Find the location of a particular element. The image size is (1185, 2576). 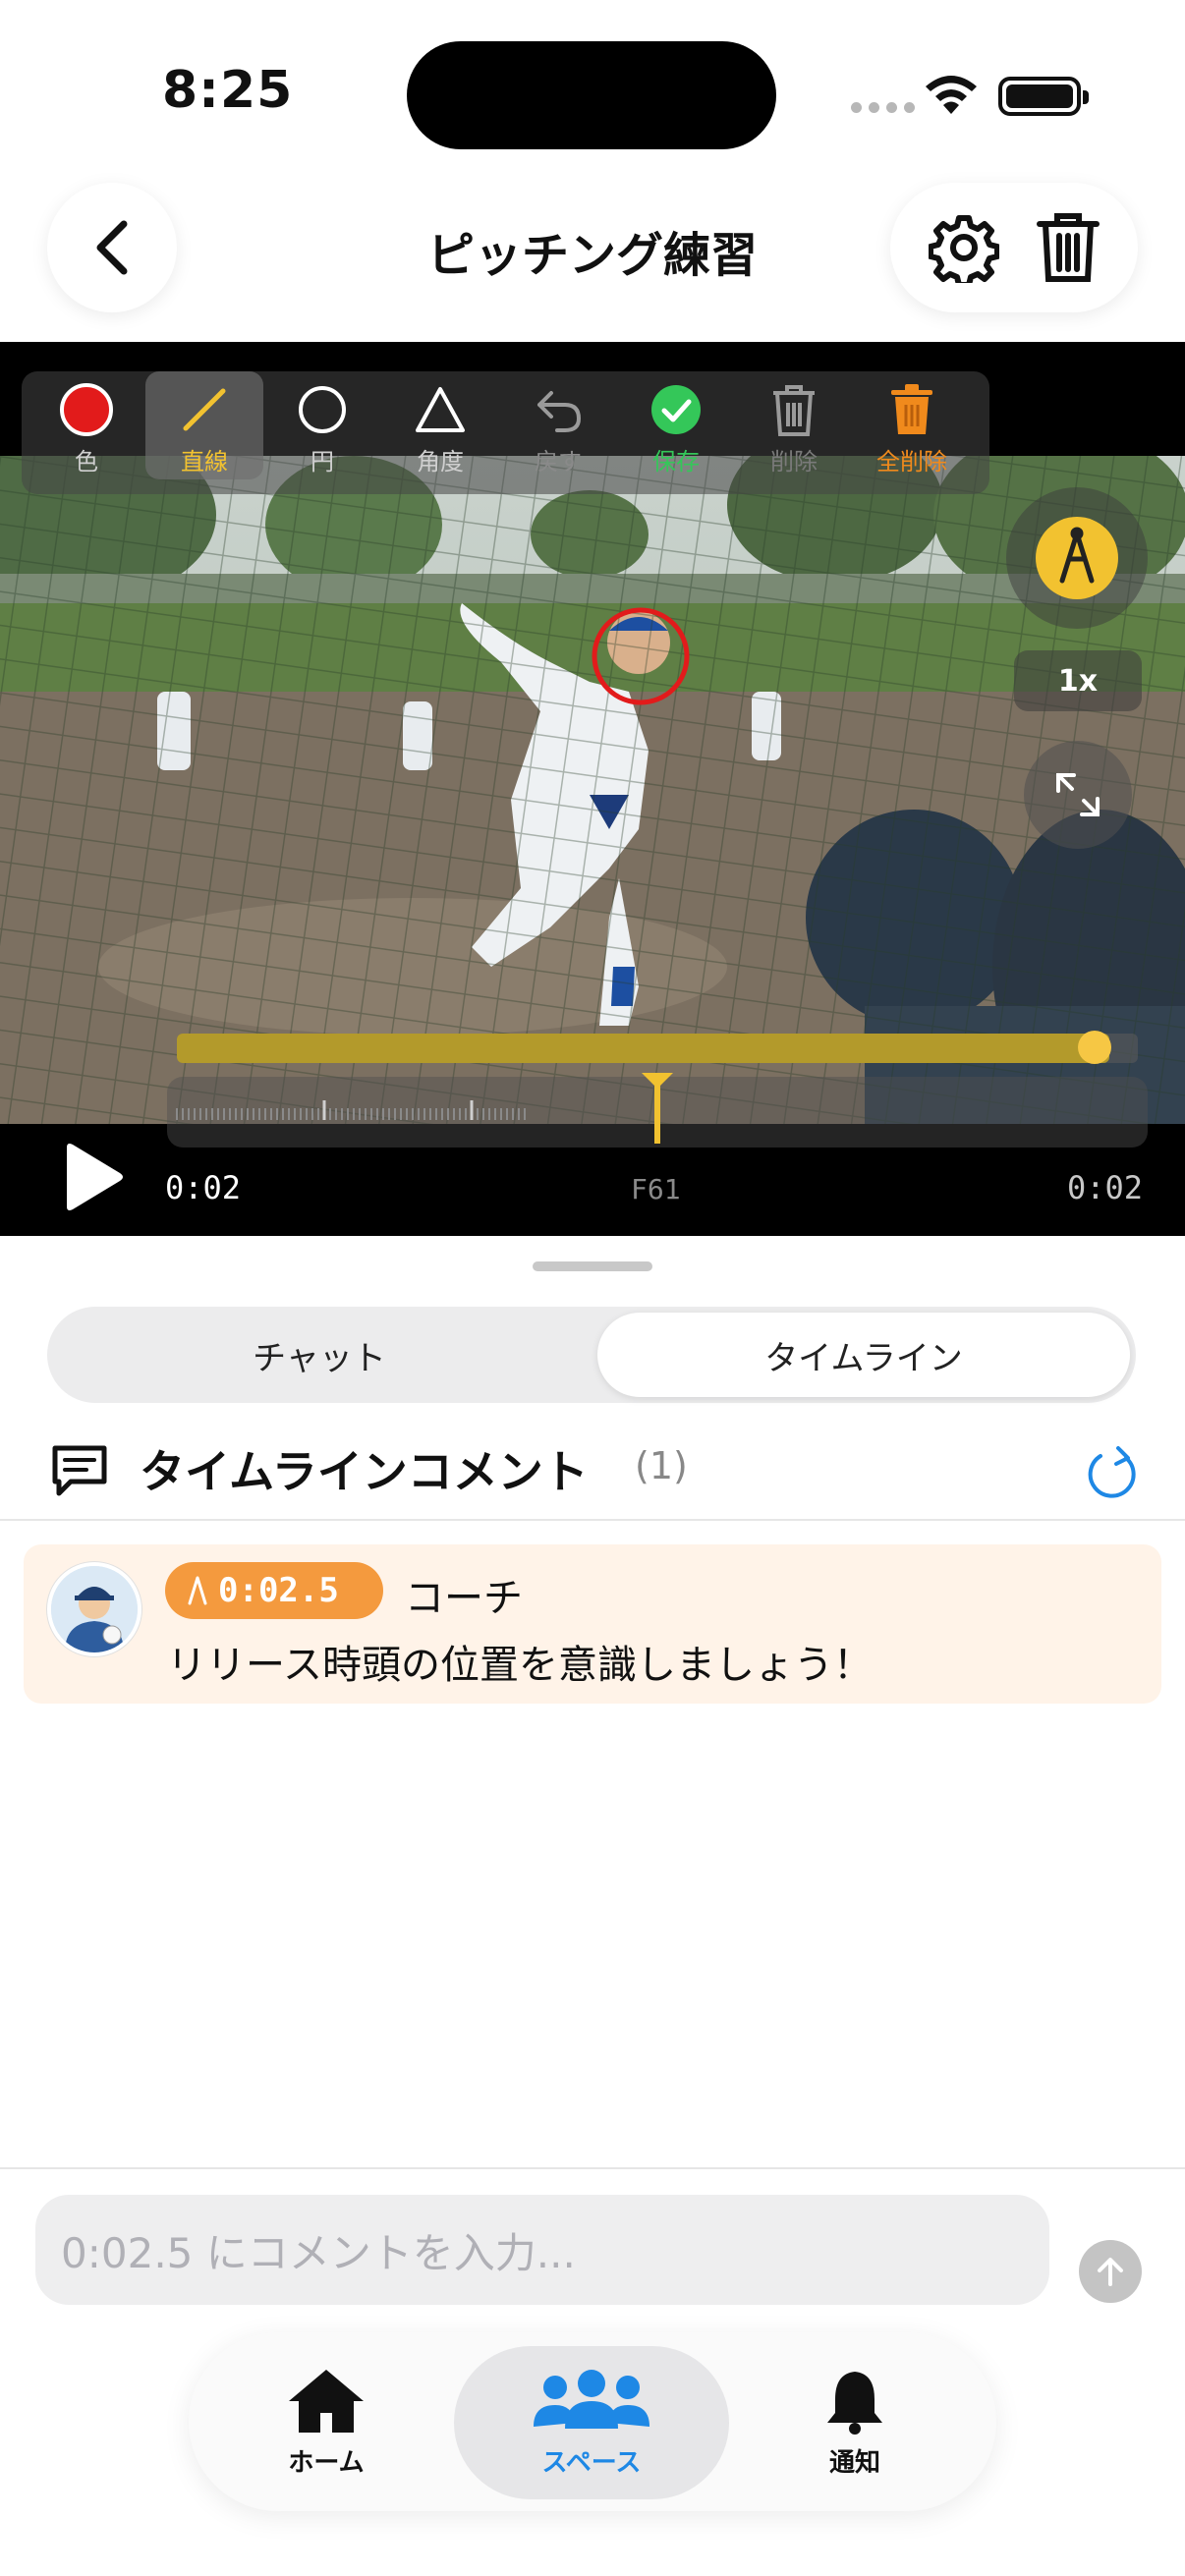

drawing-toolbar: 色 直線 円 角度 戻す 保存 削除 全削除 is located at coordinates (505, 432).